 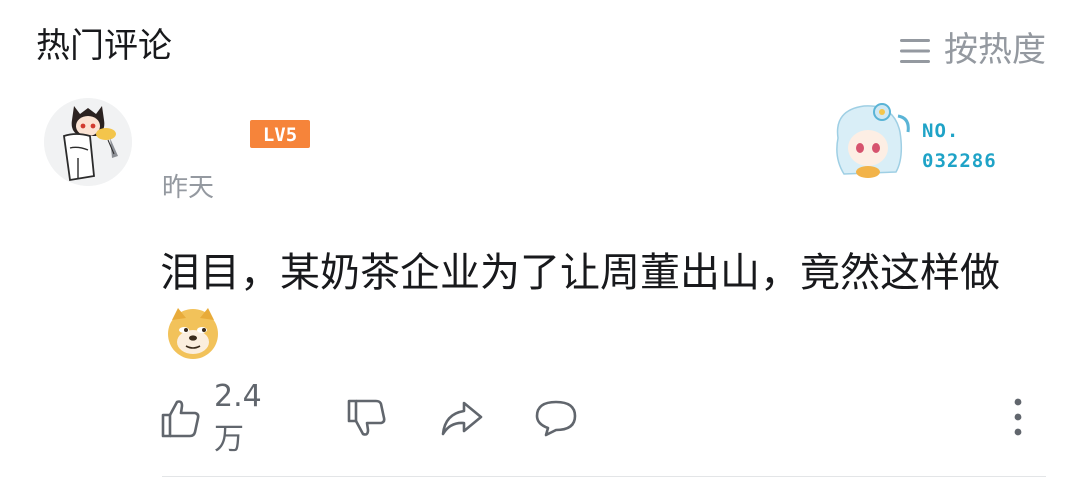 What do you see at coordinates (580, 273) in the screenshot?
I see `comment-text: 泪目，某奶茶企业为了让周董出山，竟然这样做` at bounding box center [580, 273].